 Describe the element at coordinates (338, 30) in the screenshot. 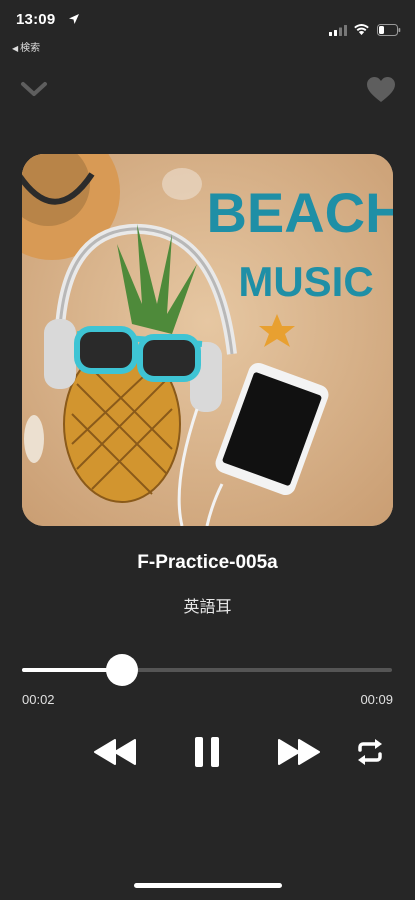

I see `cellular-signal-icon` at that location.